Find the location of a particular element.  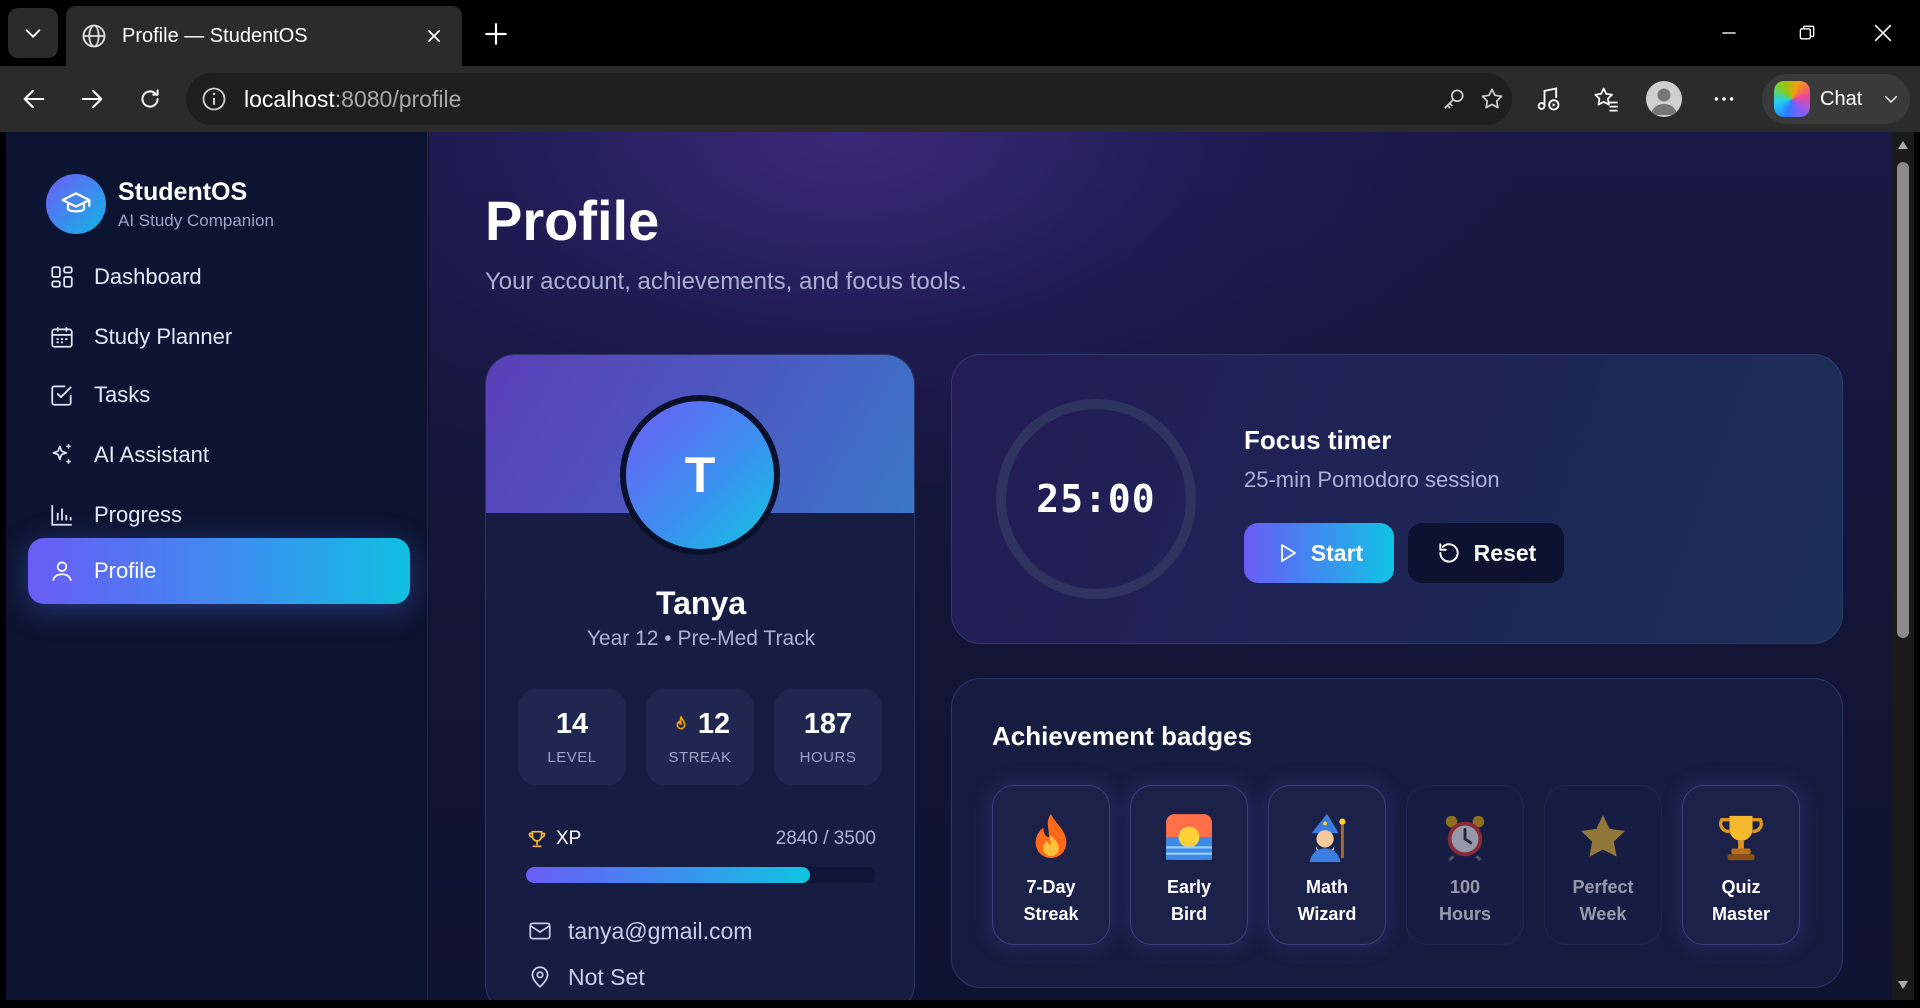

key-icon is located at coordinates (1454, 99).